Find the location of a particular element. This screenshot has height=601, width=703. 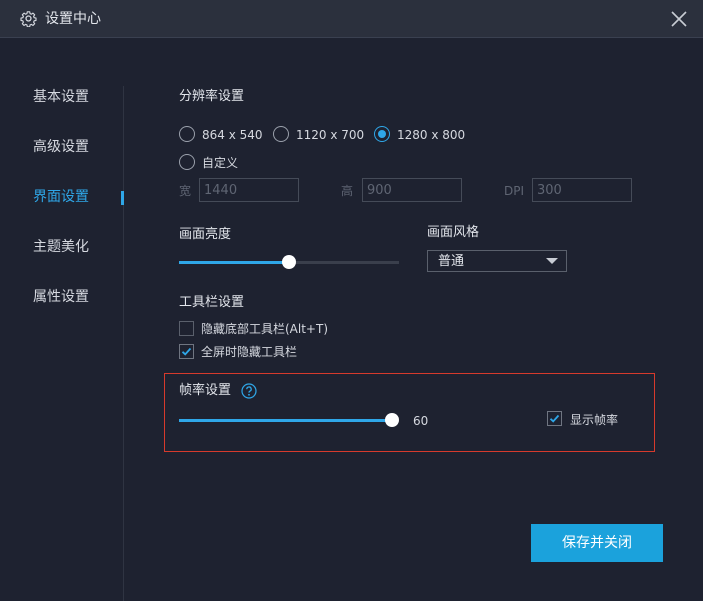

brightness-thumb is located at coordinates (289, 262).